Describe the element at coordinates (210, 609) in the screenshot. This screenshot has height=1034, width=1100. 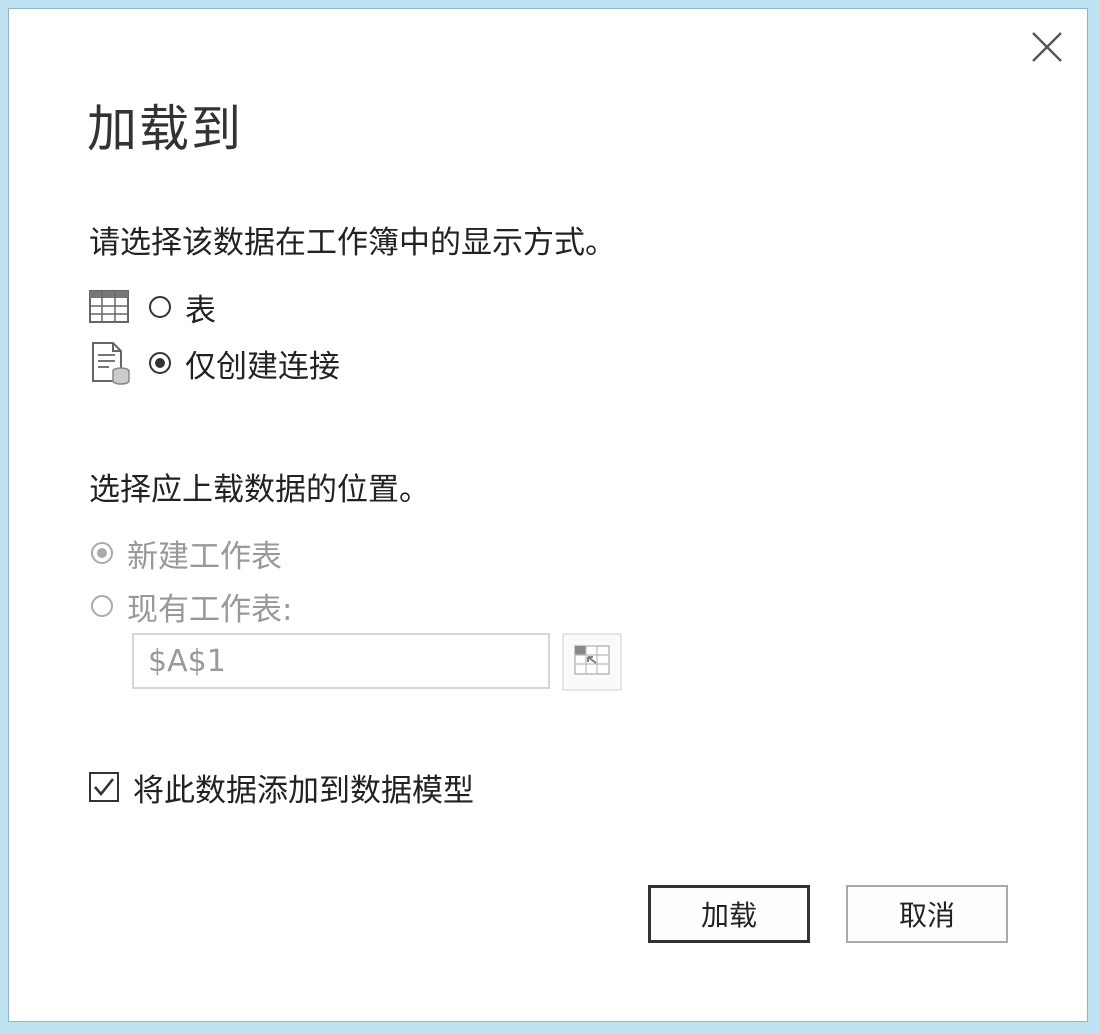
I see `option-label-existing-worksheet: 现有工作表:` at that location.